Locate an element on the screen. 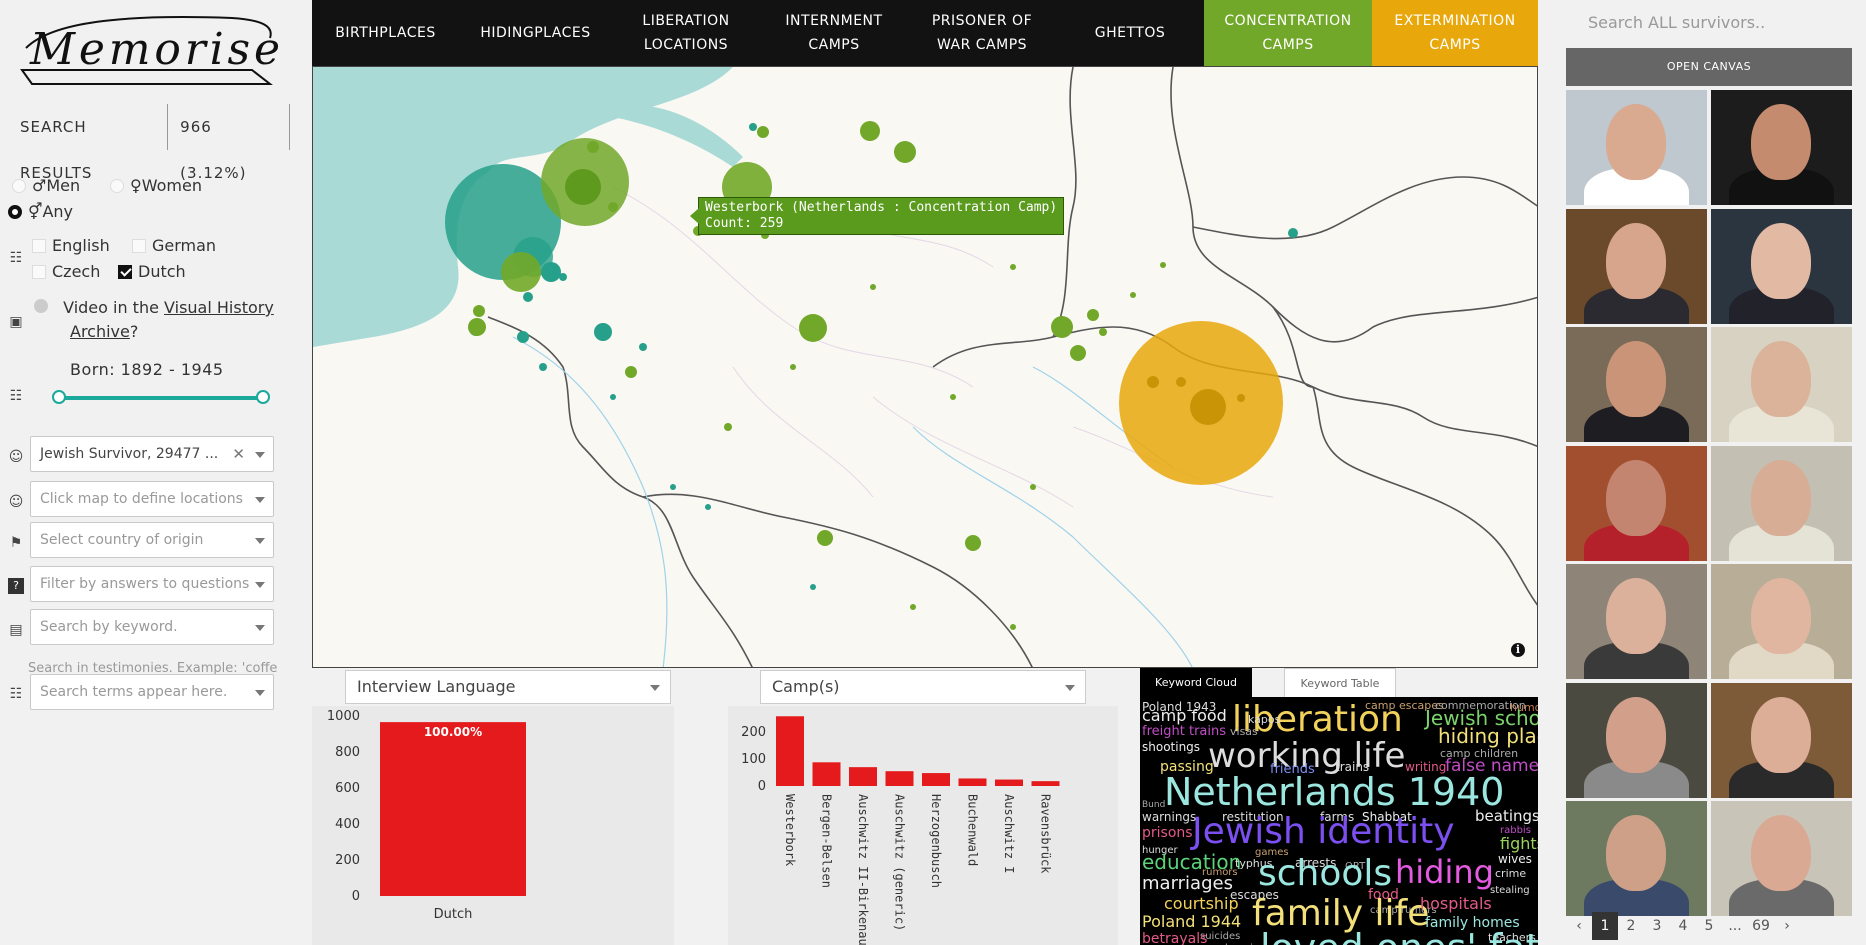  page-link: 2 is located at coordinates (1631, 926).